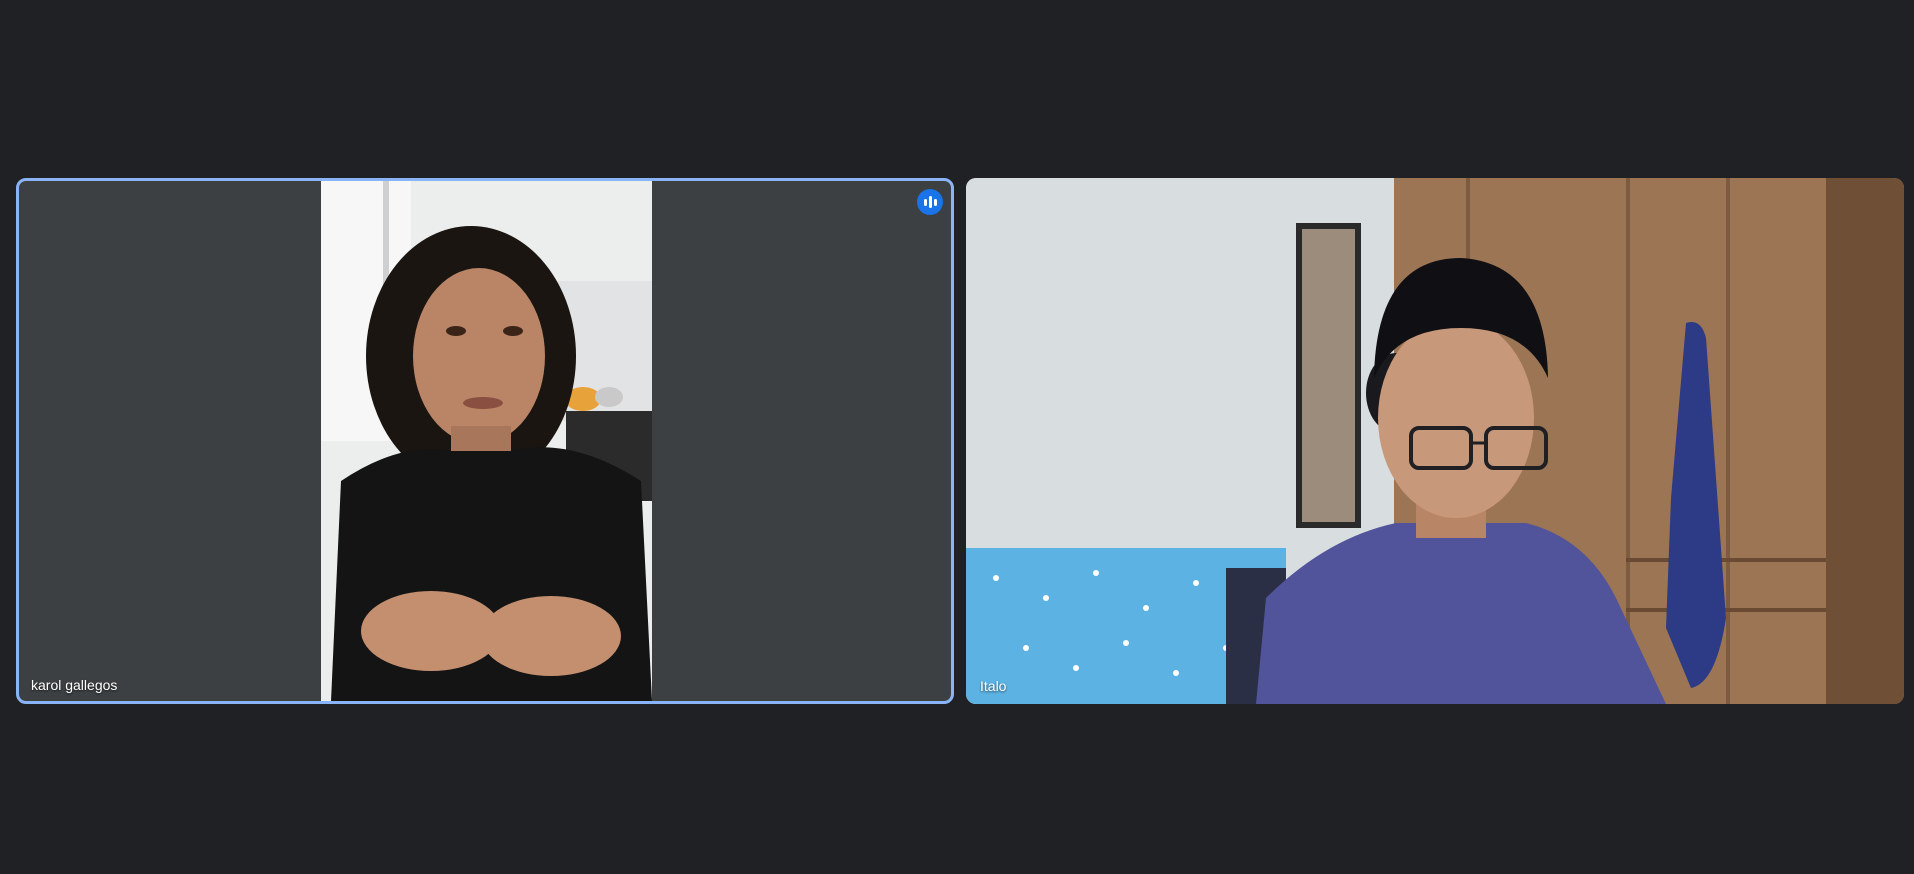  Describe the element at coordinates (930, 202) in the screenshot. I see `audio-waveform-icon` at that location.